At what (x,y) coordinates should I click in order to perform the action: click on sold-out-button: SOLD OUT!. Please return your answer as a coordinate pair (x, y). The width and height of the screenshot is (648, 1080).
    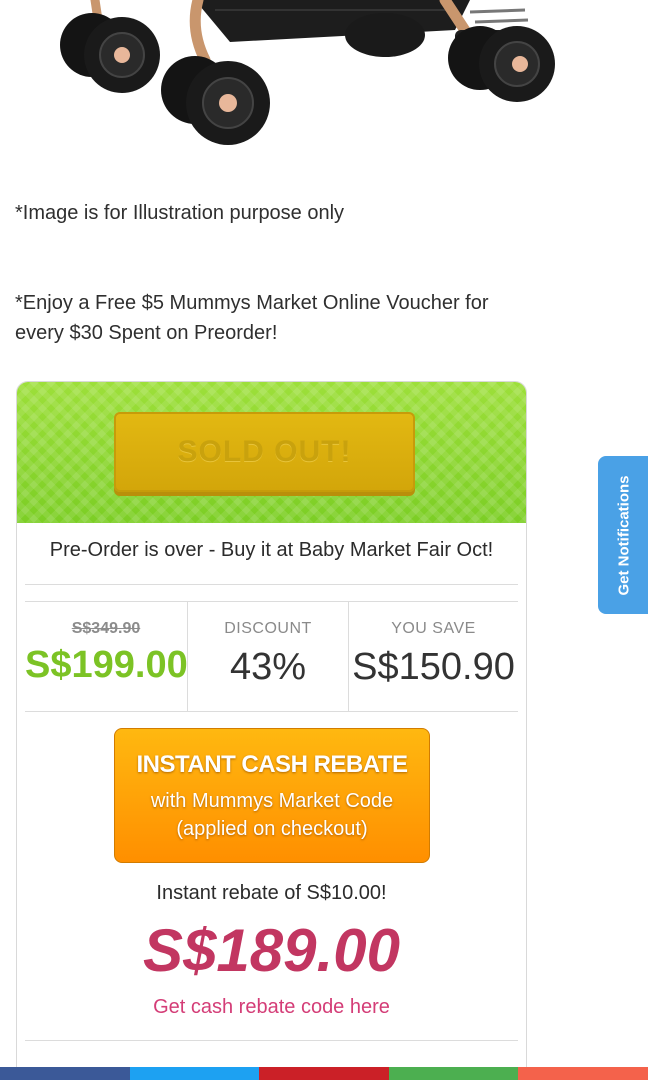
    Looking at the image, I should click on (264, 452).